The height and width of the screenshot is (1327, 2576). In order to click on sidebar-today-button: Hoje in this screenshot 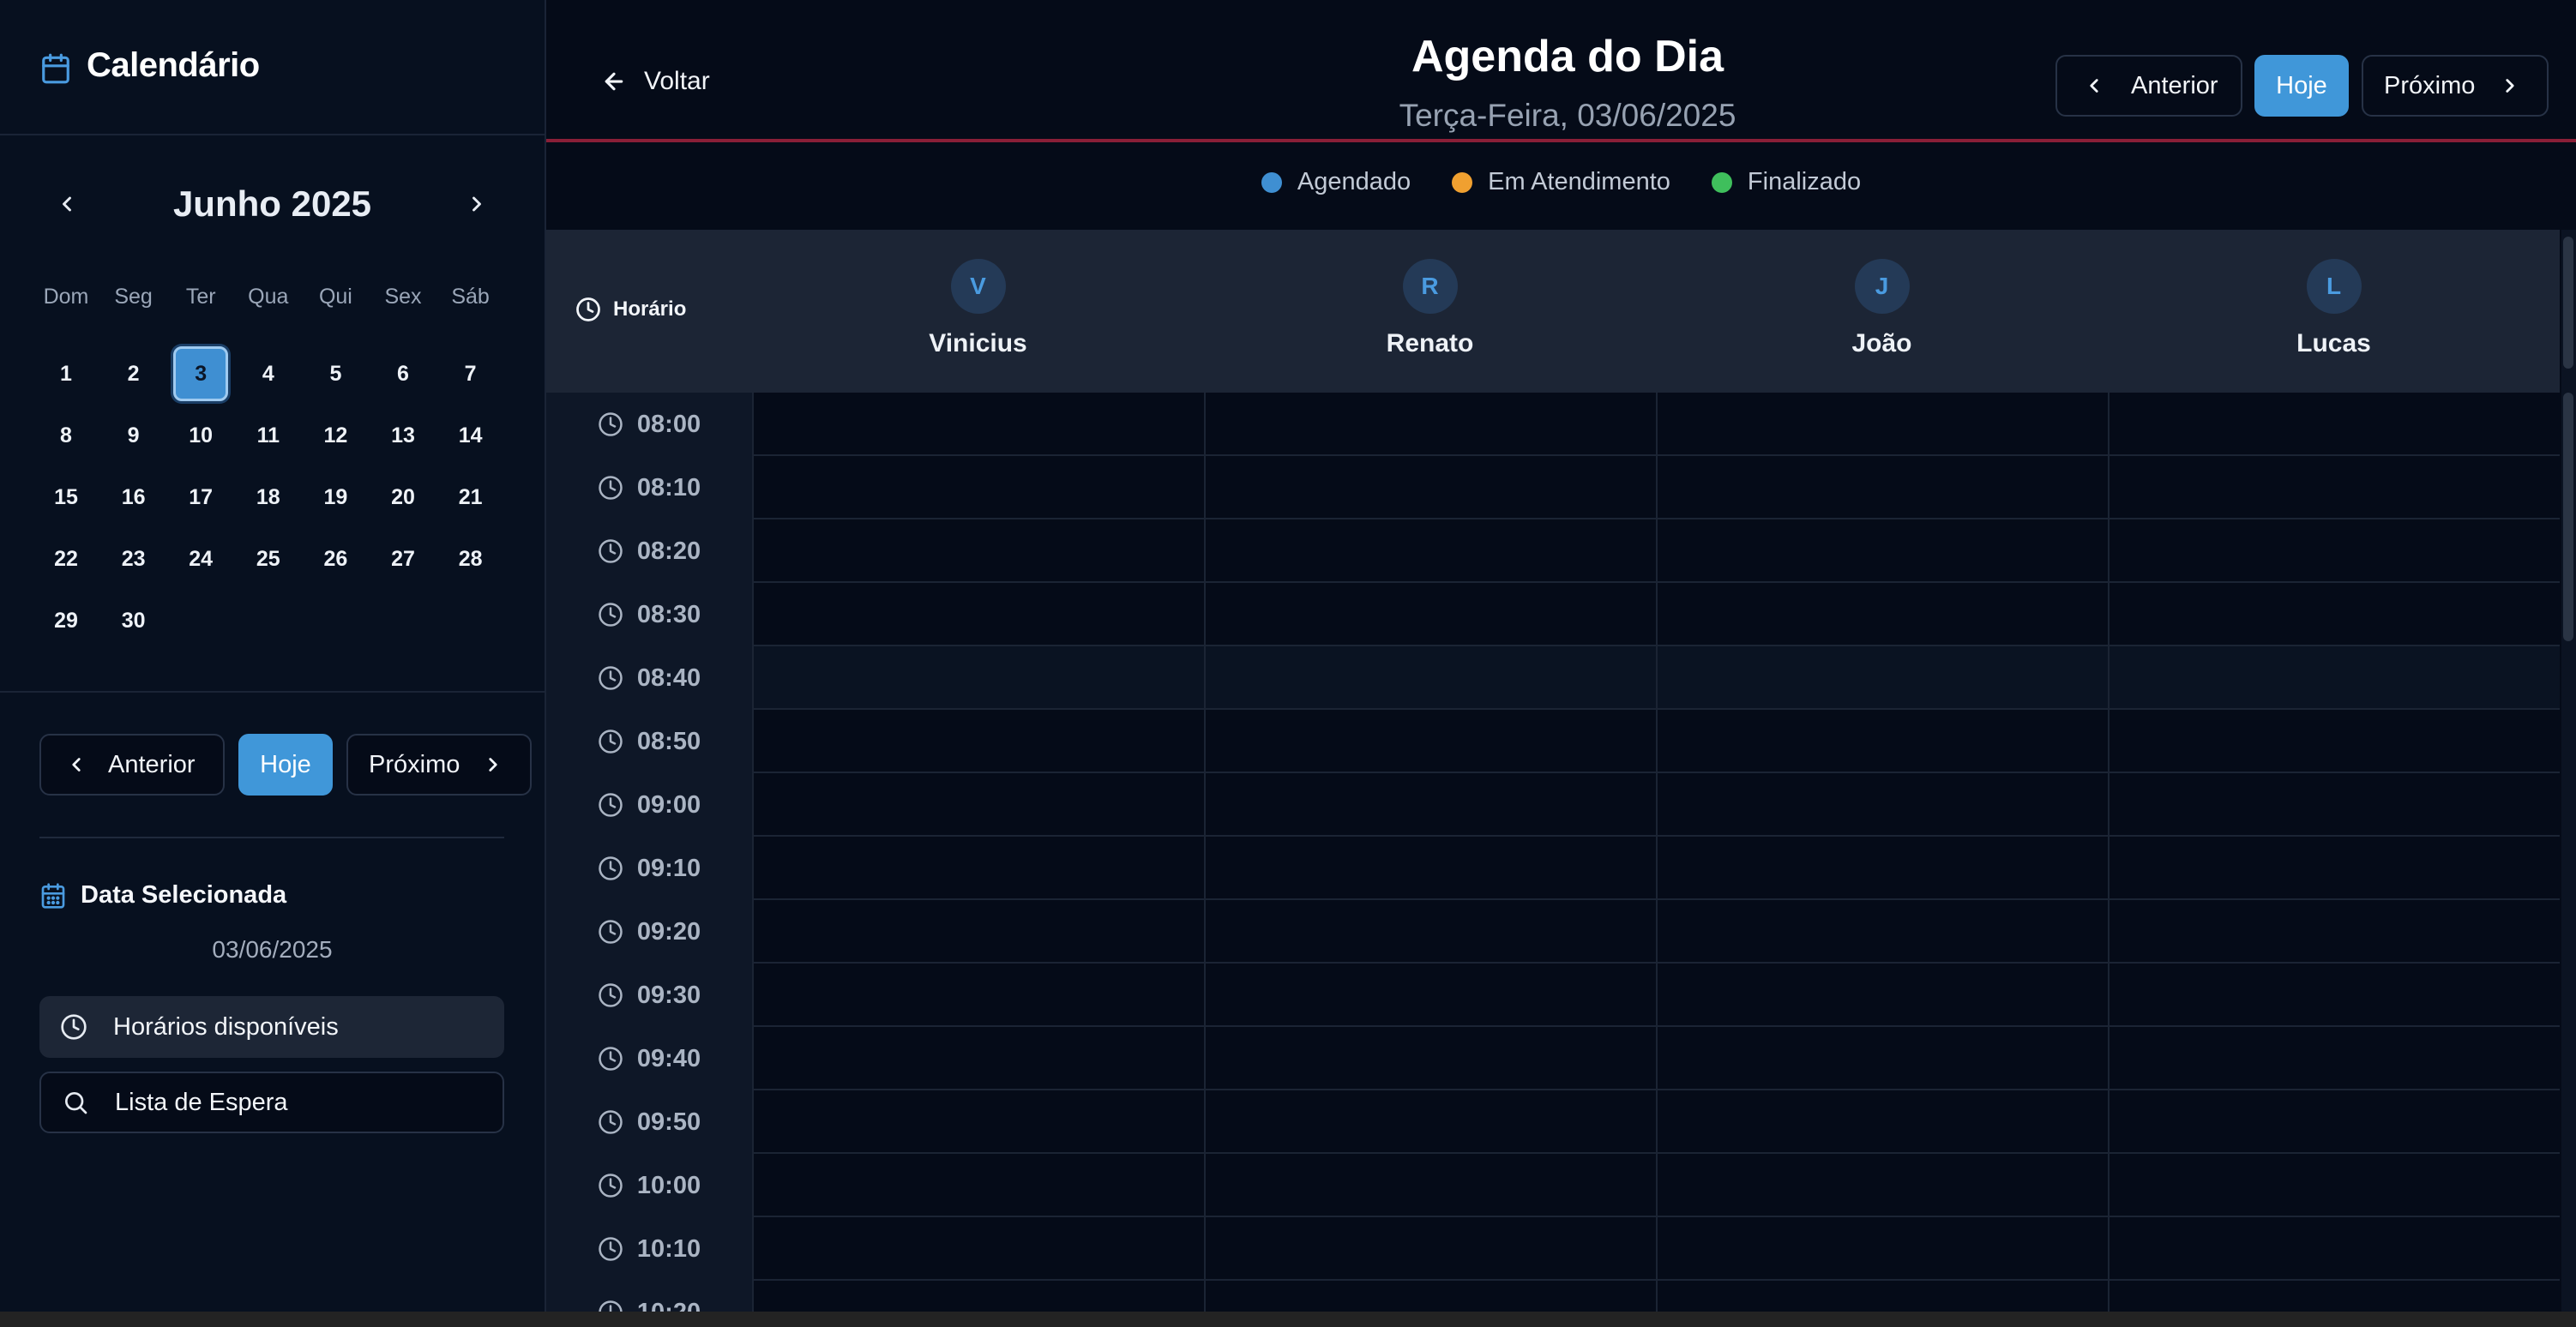, I will do `click(285, 765)`.